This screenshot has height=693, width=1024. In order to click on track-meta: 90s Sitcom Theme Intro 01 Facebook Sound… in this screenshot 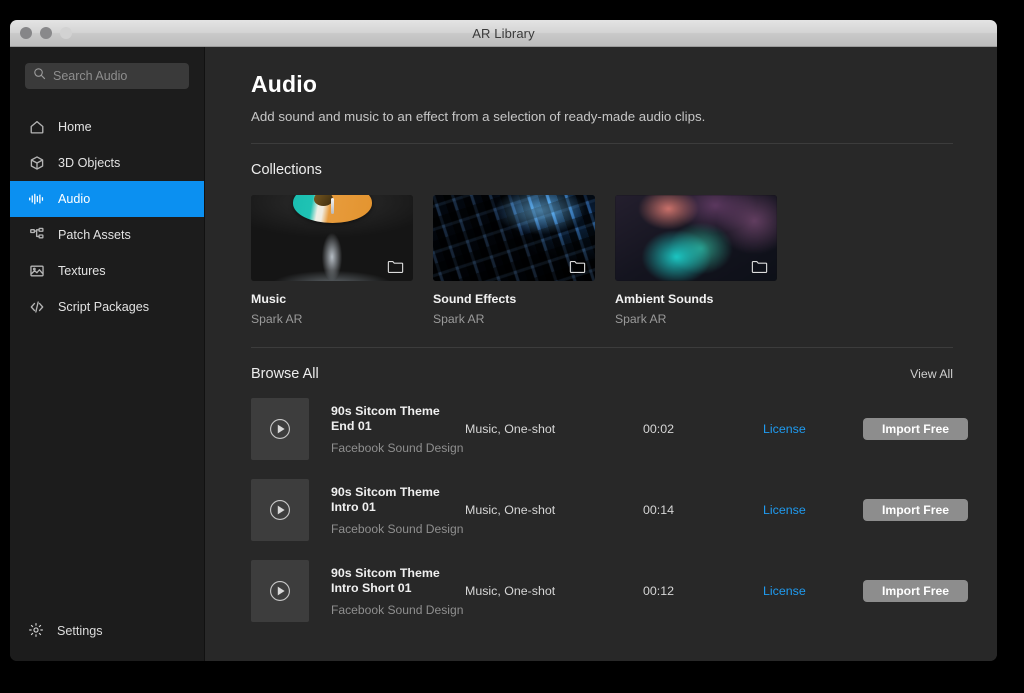, I will do `click(387, 510)`.